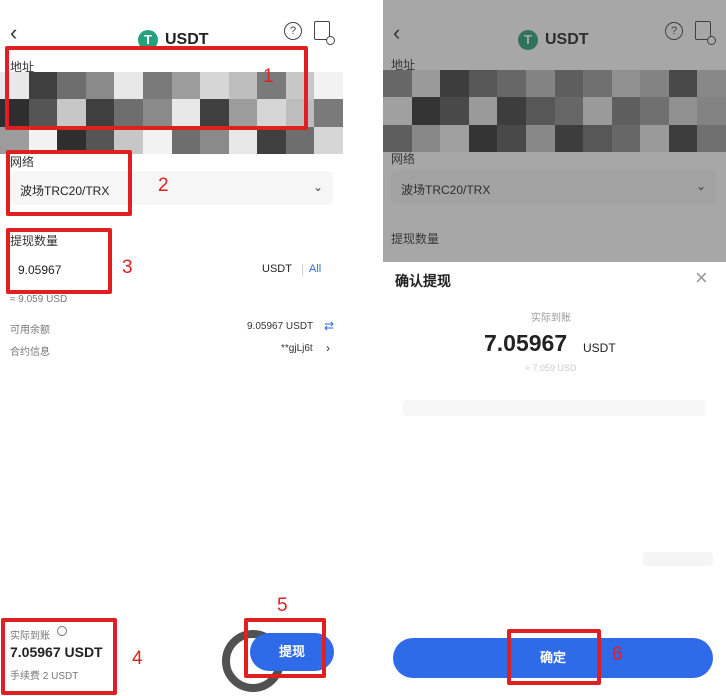 Image resolution: width=726 pixels, height=696 pixels. Describe the element at coordinates (156, 88) in the screenshot. I see `annotation-box-address` at that location.